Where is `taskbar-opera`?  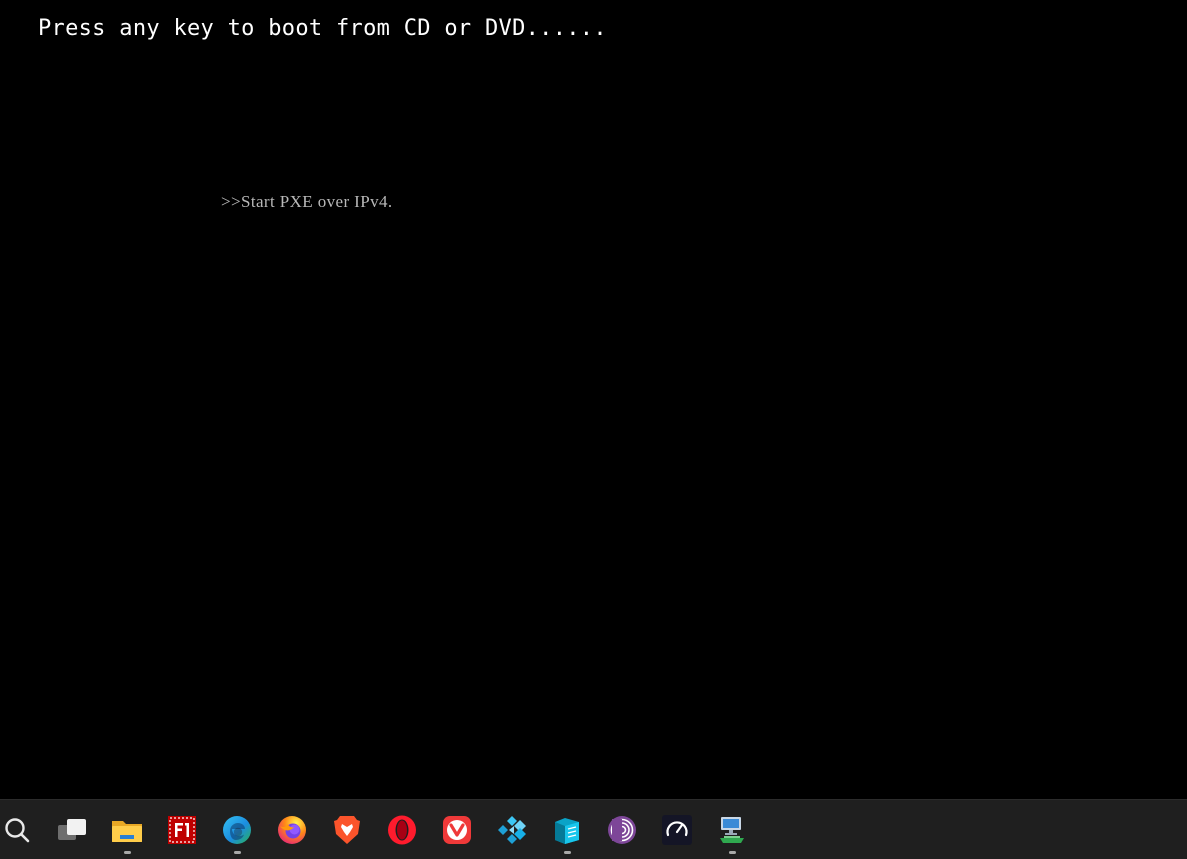 taskbar-opera is located at coordinates (402, 829).